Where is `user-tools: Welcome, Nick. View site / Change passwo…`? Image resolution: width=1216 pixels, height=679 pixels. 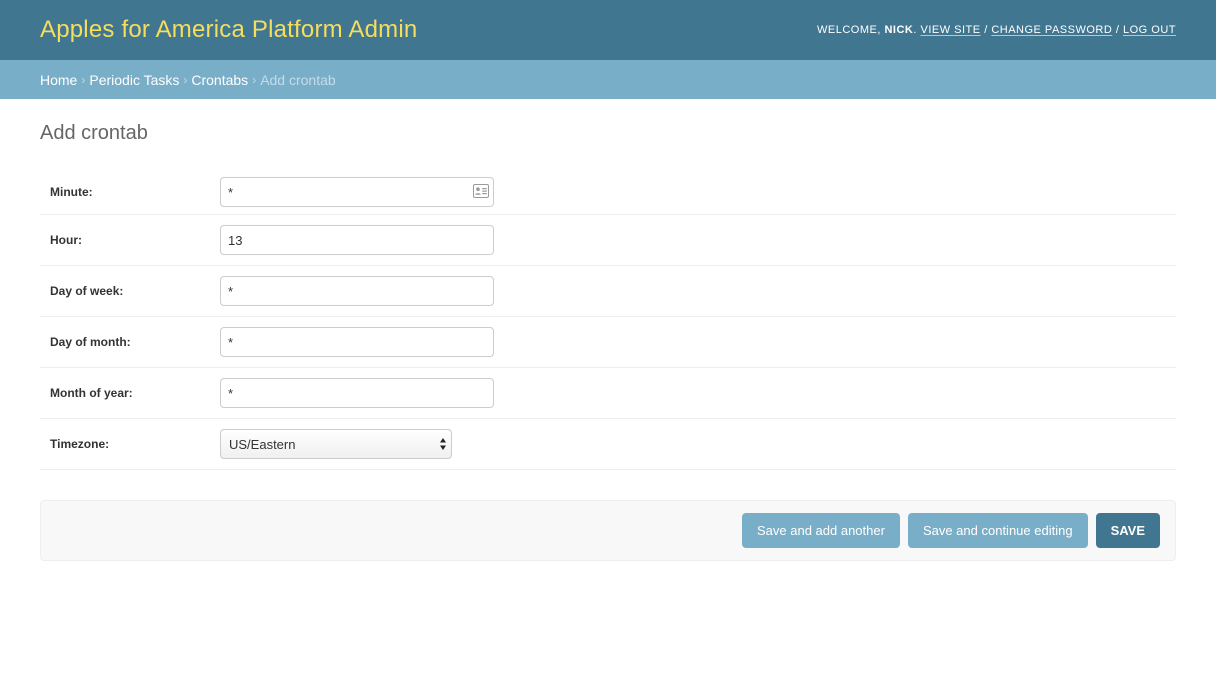 user-tools: Welcome, Nick. View site / Change passwo… is located at coordinates (996, 30).